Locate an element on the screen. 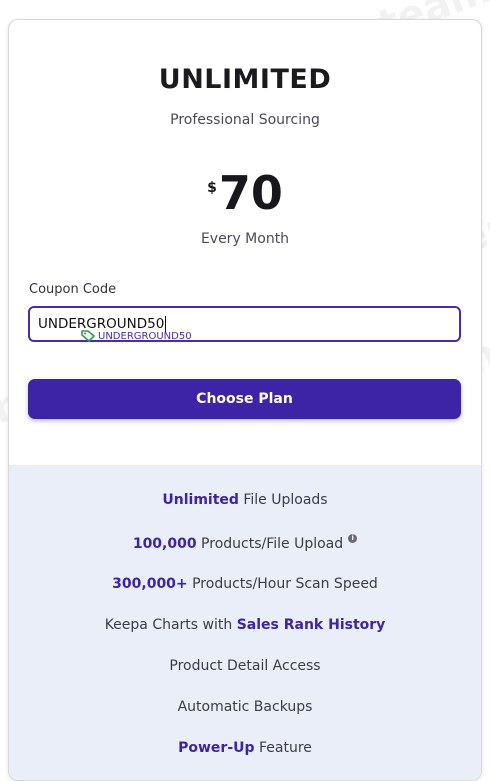  plan-price: $70 is located at coordinates (245, 193).